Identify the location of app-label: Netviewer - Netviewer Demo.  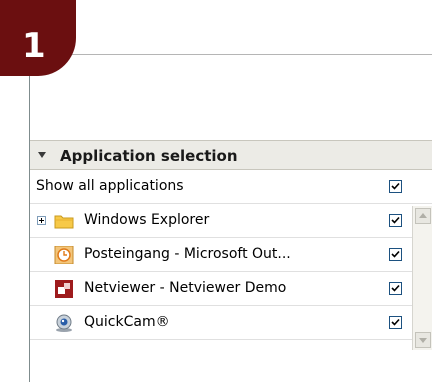
(185, 288).